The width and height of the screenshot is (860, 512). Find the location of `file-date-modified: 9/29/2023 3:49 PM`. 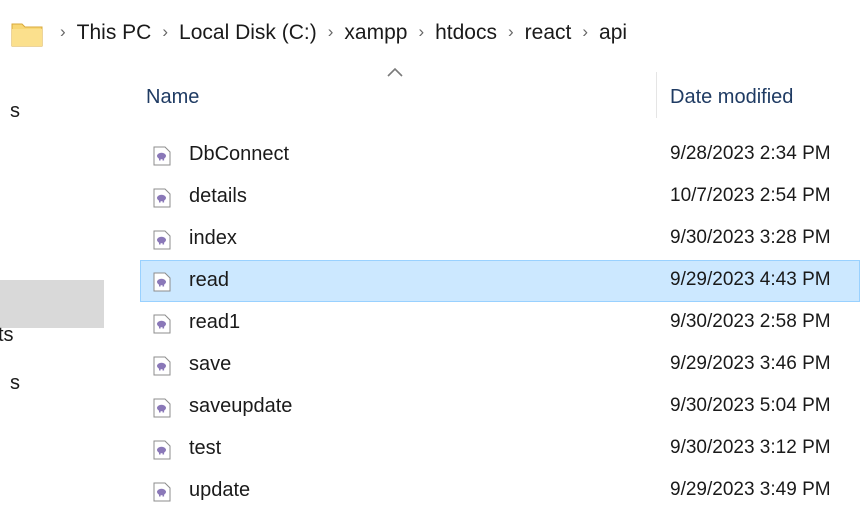

file-date-modified: 9/29/2023 3:49 PM is located at coordinates (750, 489).